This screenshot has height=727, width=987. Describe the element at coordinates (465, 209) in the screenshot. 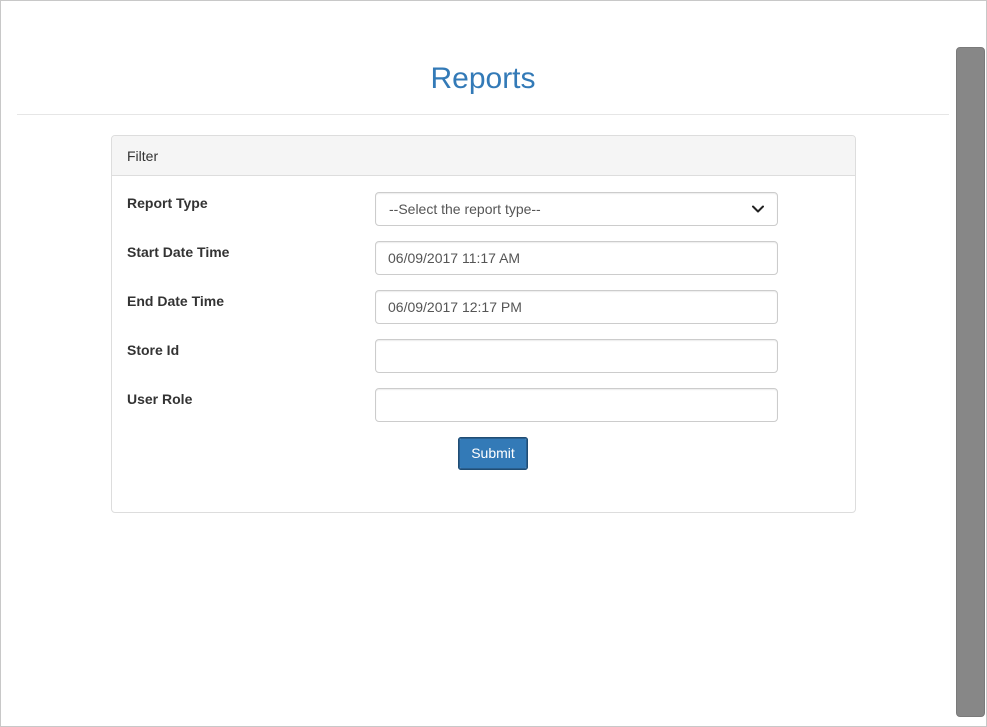

I see `report-type-selected-value: --Select the report type--` at that location.